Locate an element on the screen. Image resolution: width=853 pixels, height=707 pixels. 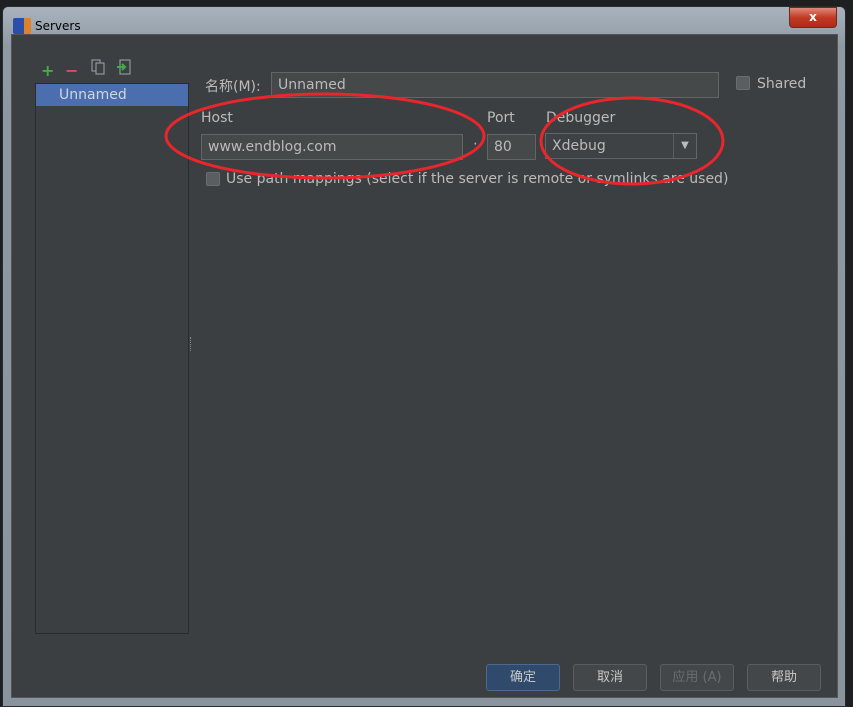
annotation-overlay is located at coordinates (444, 139).